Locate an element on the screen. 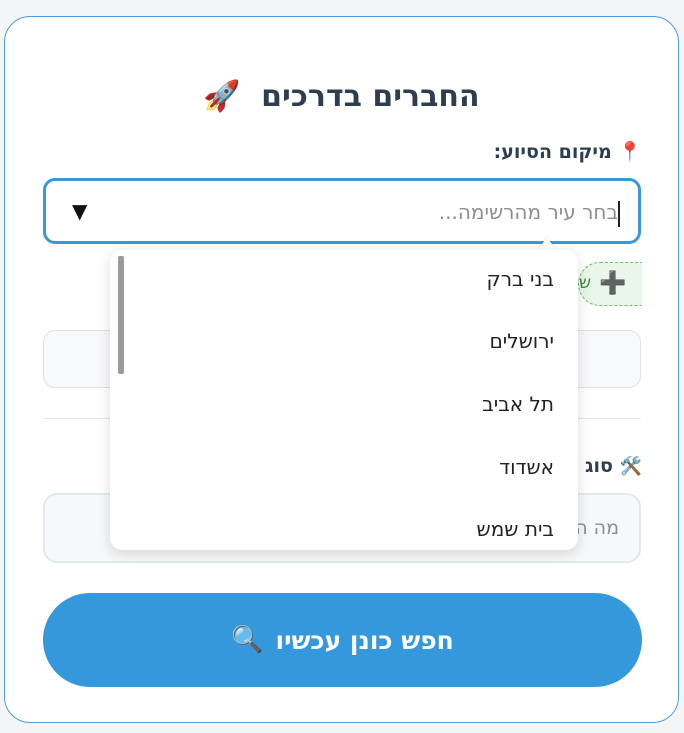 This screenshot has width=684, height=733. city-select-input: בחר עיר מהרשימה... ▼ is located at coordinates (342, 211).